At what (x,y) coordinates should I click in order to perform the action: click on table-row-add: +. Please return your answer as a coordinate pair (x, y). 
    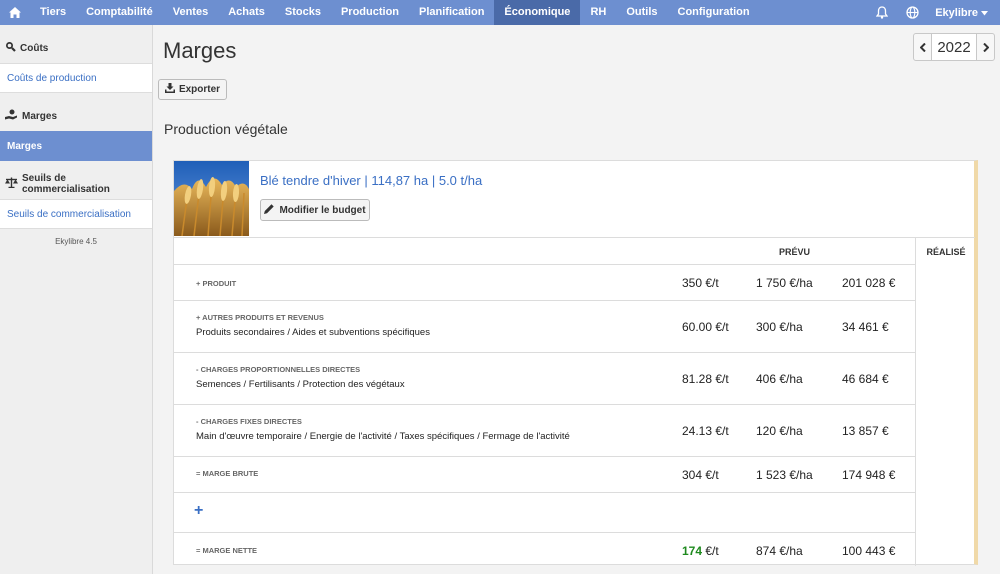
    Looking at the image, I should click on (544, 513).